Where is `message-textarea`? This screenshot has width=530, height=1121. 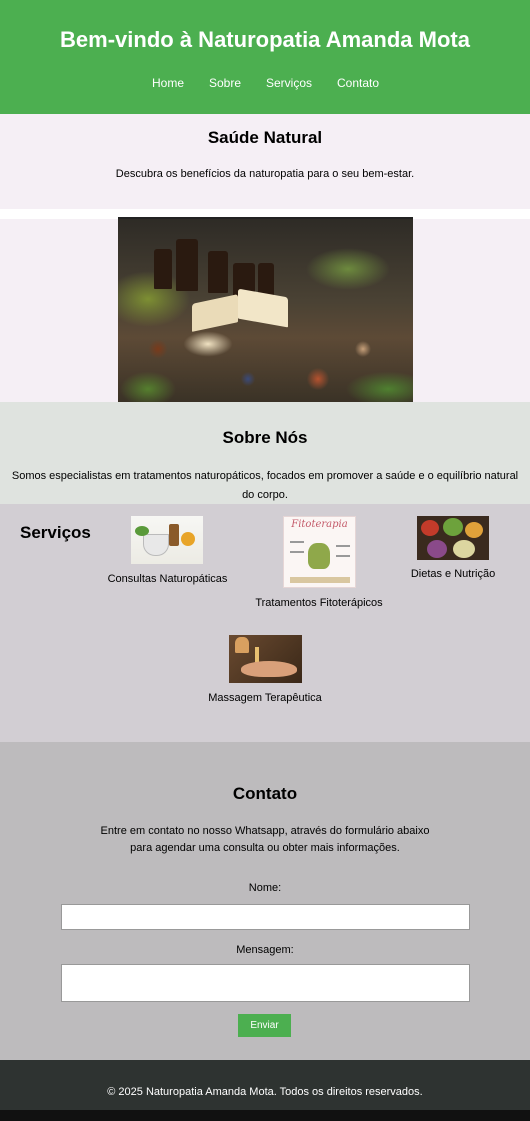 message-textarea is located at coordinates (265, 983).